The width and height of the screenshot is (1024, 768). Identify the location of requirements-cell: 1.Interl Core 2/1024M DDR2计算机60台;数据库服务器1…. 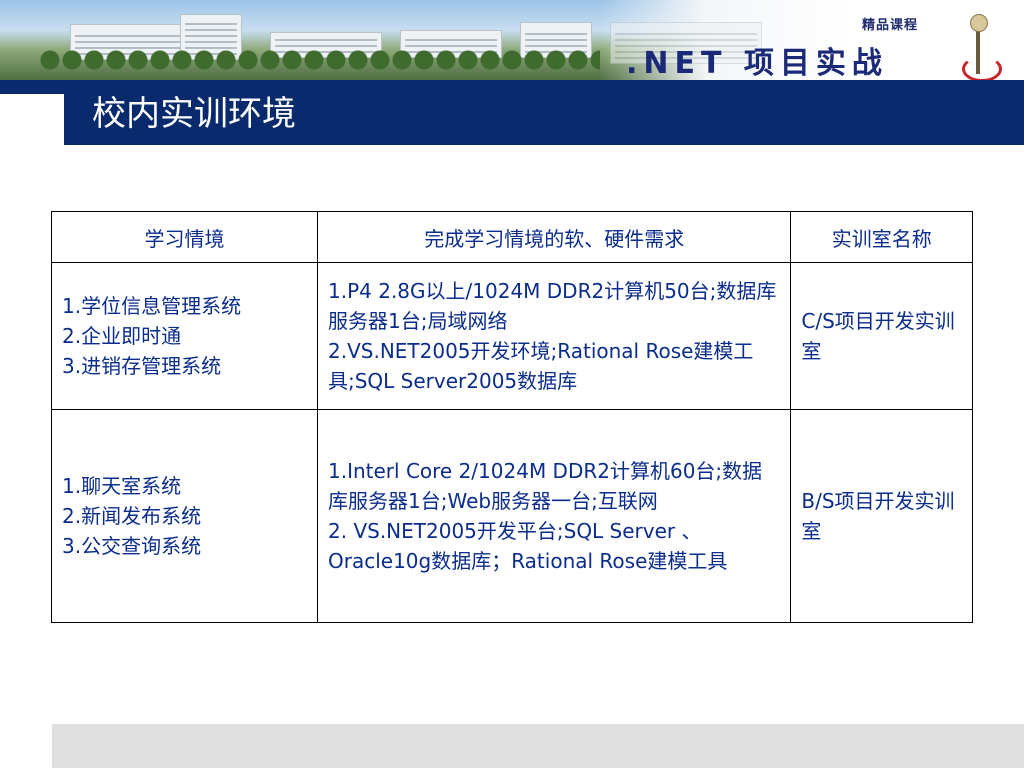
(554, 516).